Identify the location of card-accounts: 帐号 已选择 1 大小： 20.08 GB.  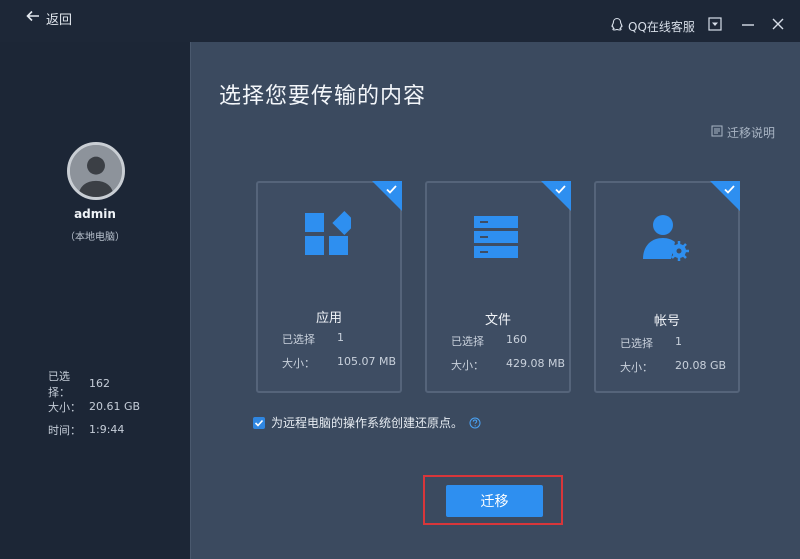
(667, 287).